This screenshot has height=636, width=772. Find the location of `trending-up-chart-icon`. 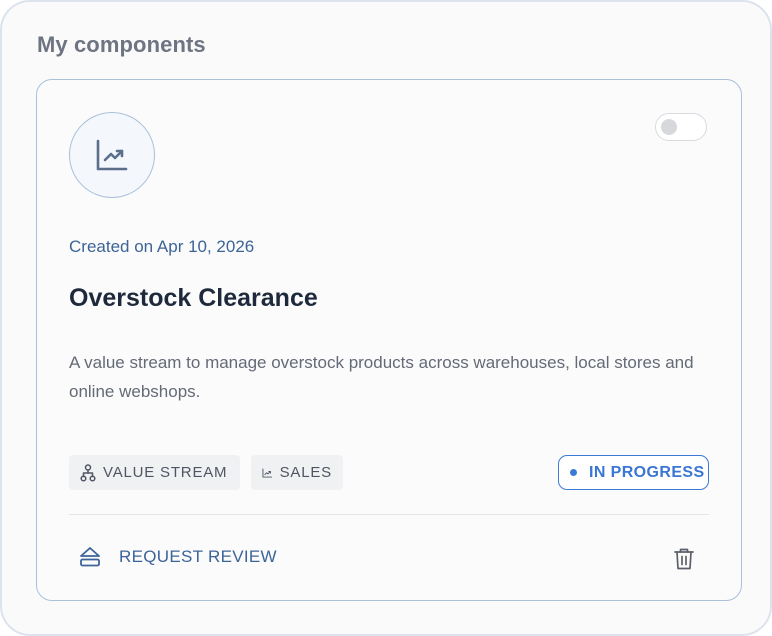

trending-up-chart-icon is located at coordinates (112, 155).